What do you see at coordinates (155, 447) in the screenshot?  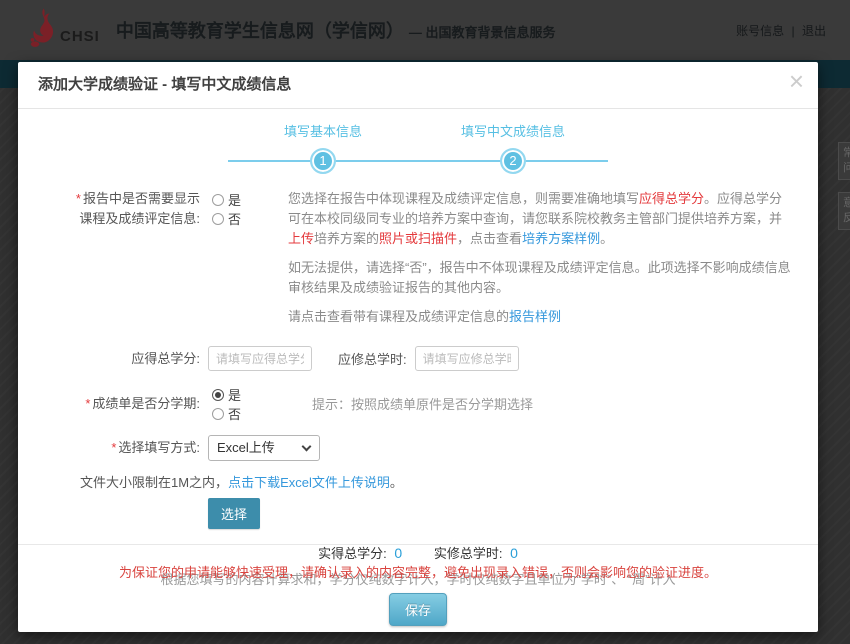 I see `fill-method-label: * 选择填写方式:` at bounding box center [155, 447].